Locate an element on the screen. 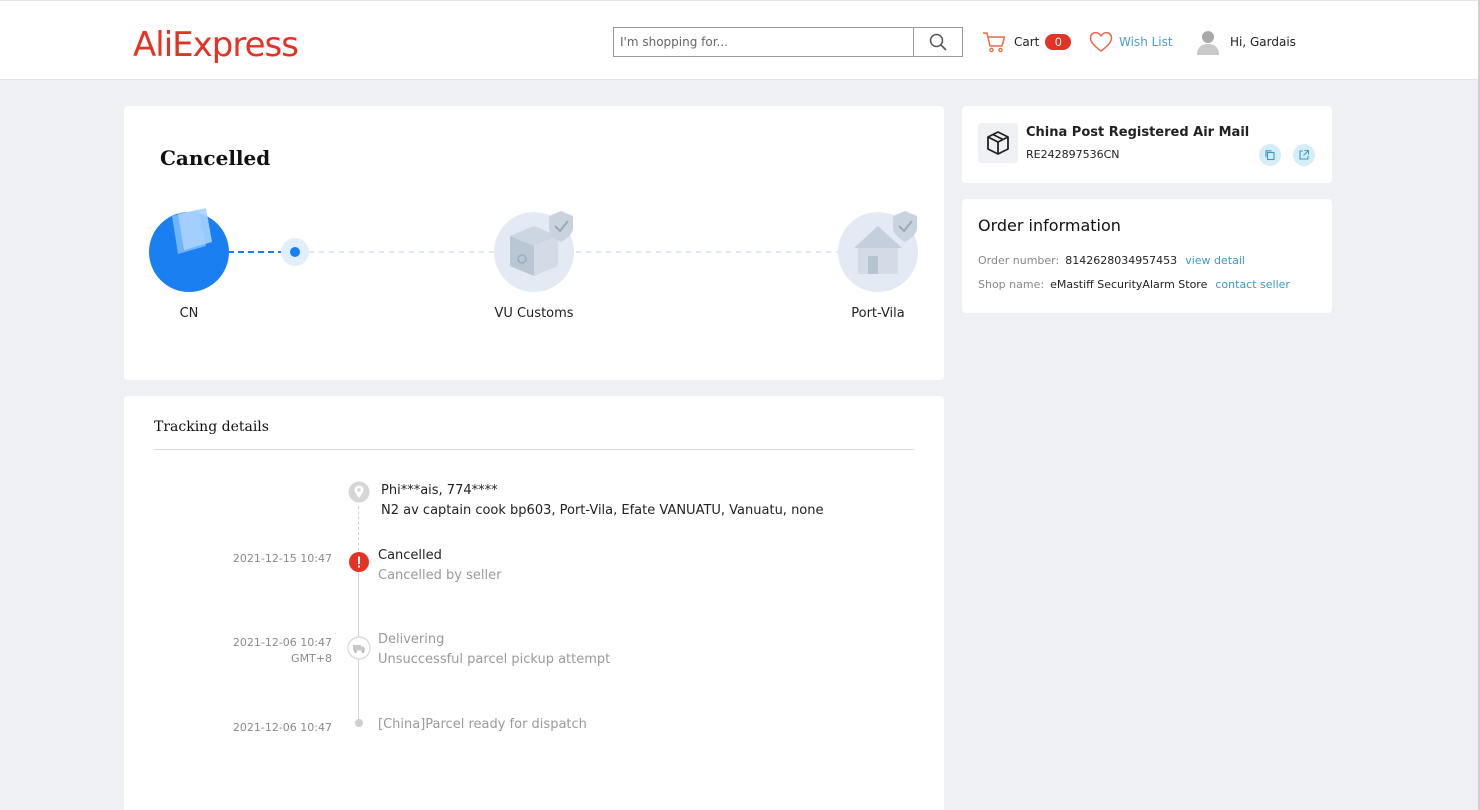  search-input is located at coordinates (763, 42).